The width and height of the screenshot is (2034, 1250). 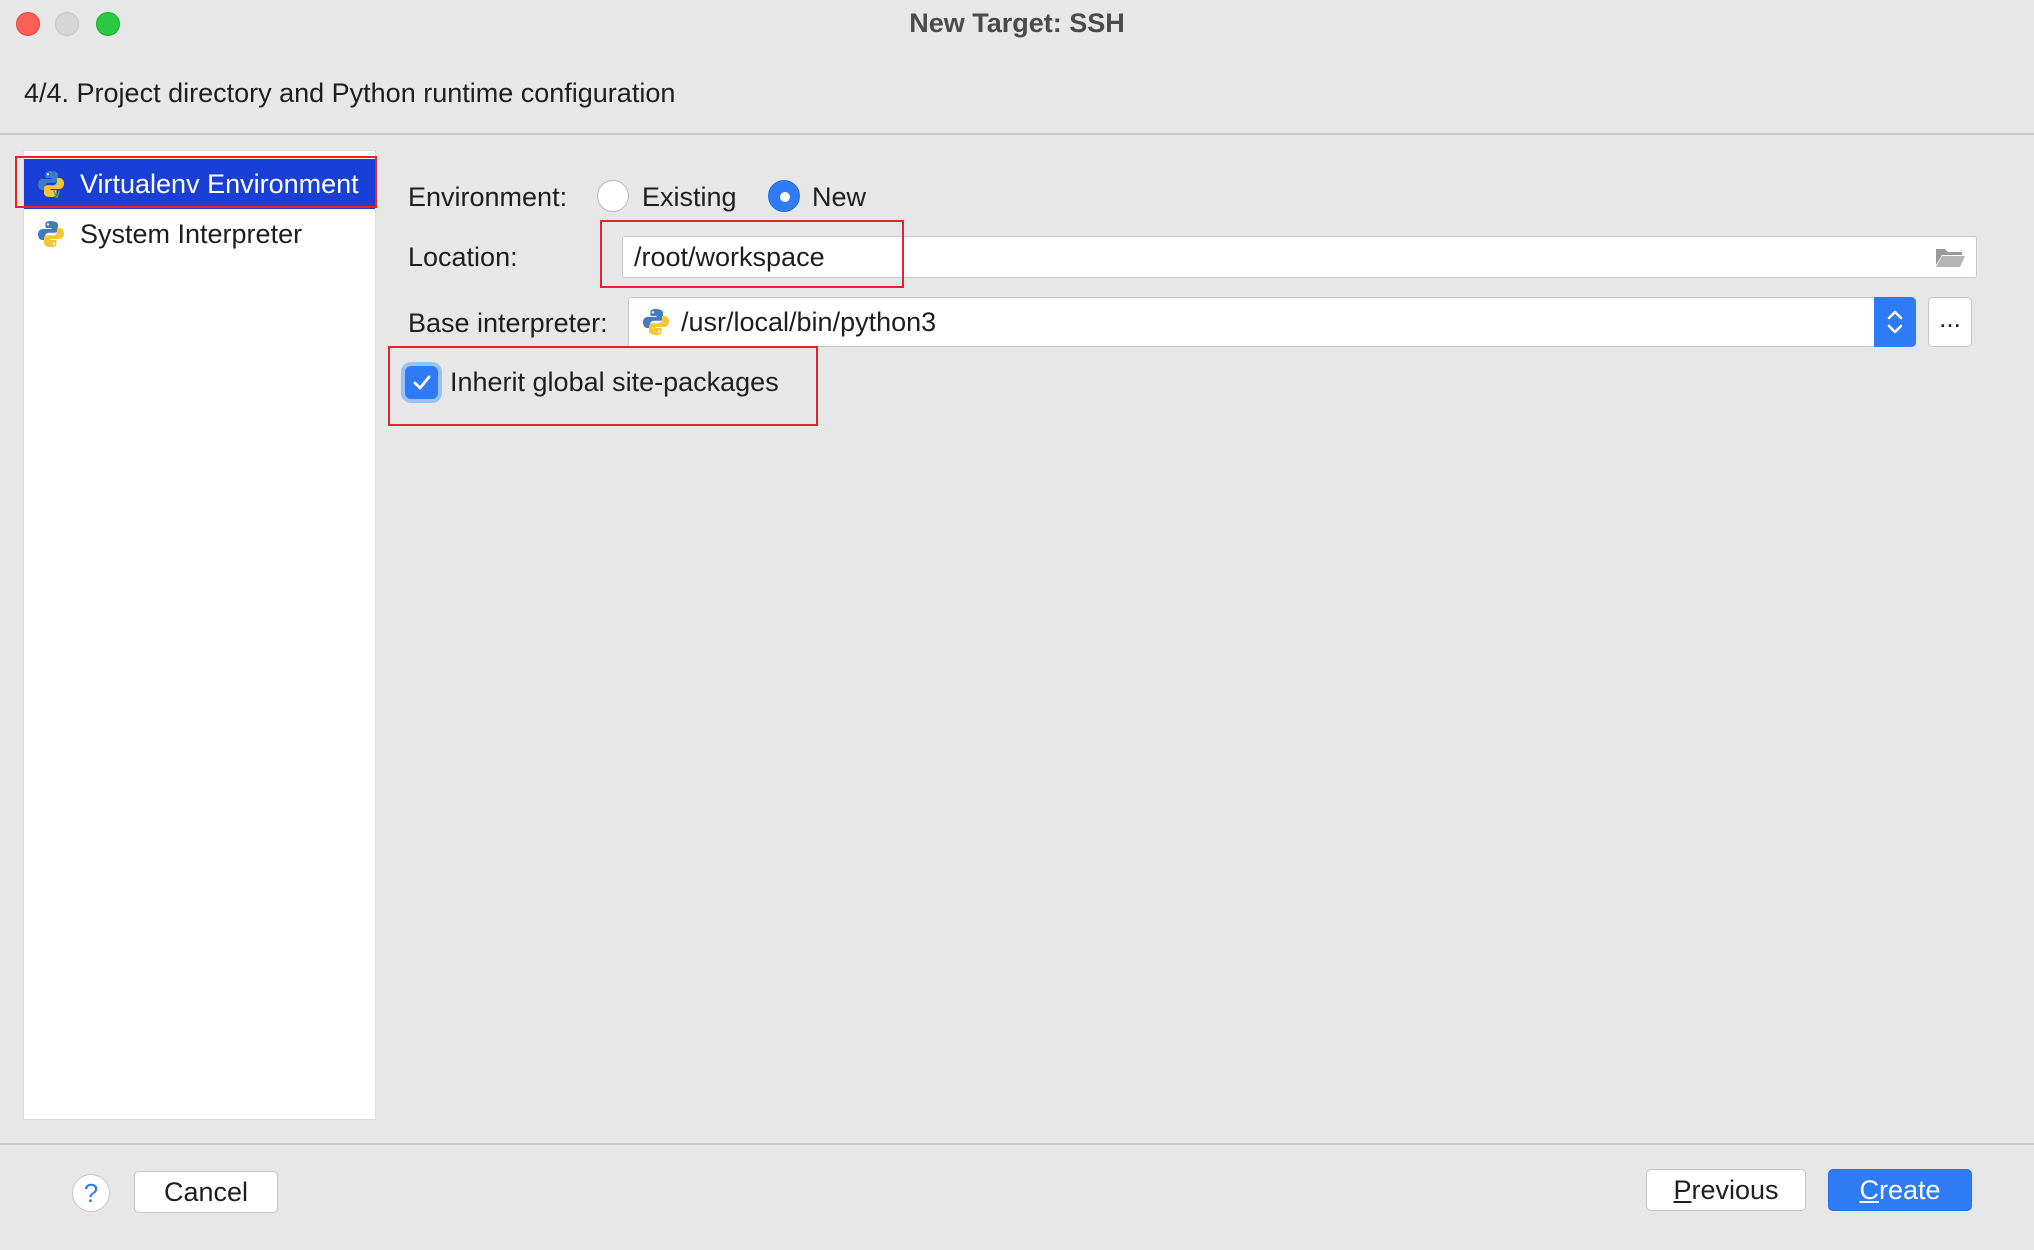 I want to click on folder-open-icon, so click(x=1950, y=257).